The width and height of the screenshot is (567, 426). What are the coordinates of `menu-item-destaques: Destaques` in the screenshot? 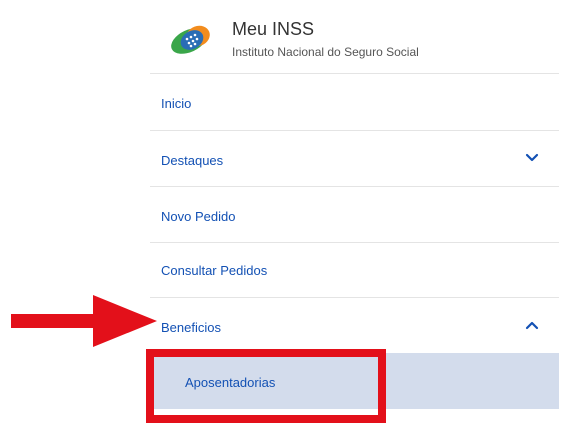 It's located at (354, 159).